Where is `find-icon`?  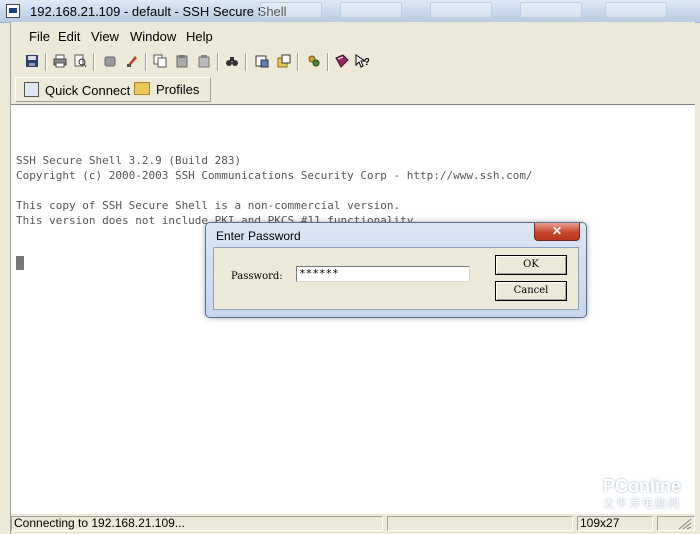 find-icon is located at coordinates (232, 61).